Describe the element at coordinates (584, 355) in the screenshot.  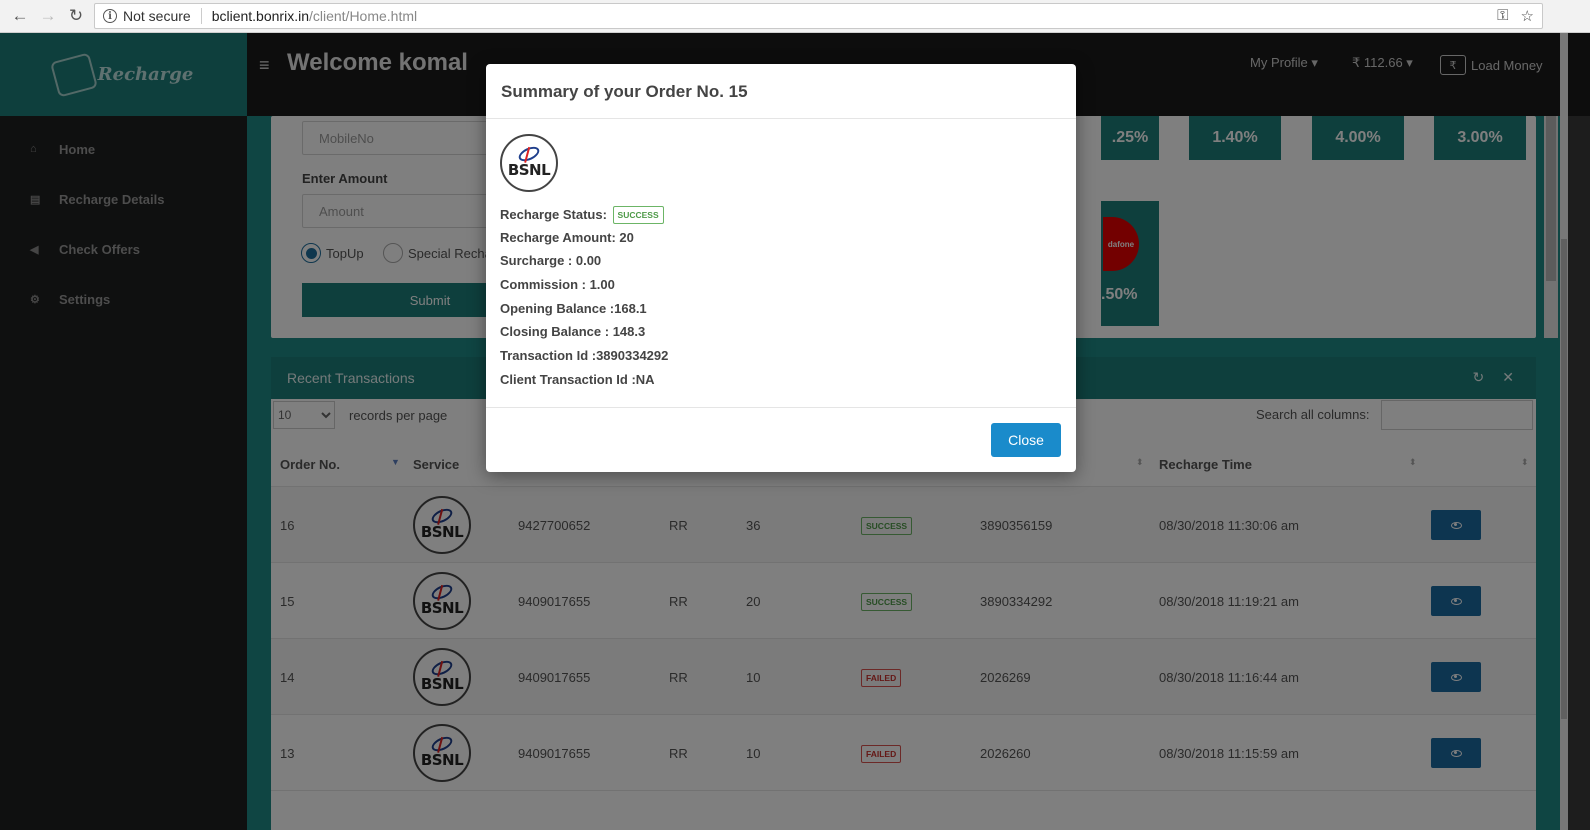
I see `transaction-id: Transaction Id :3890334292` at that location.